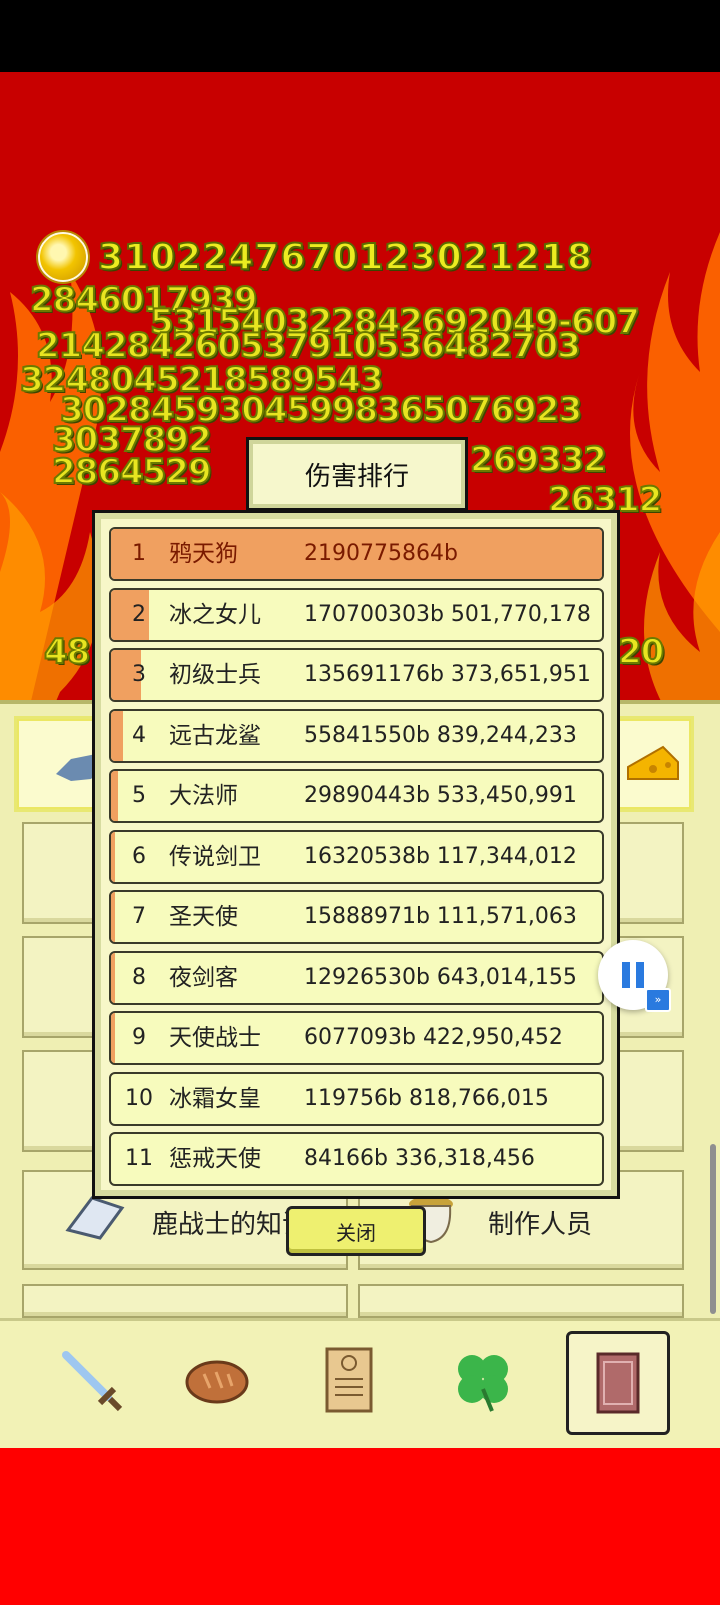 This screenshot has height=1605, width=720. Describe the element at coordinates (139, 735) in the screenshot. I see `rank-number: 4` at that location.